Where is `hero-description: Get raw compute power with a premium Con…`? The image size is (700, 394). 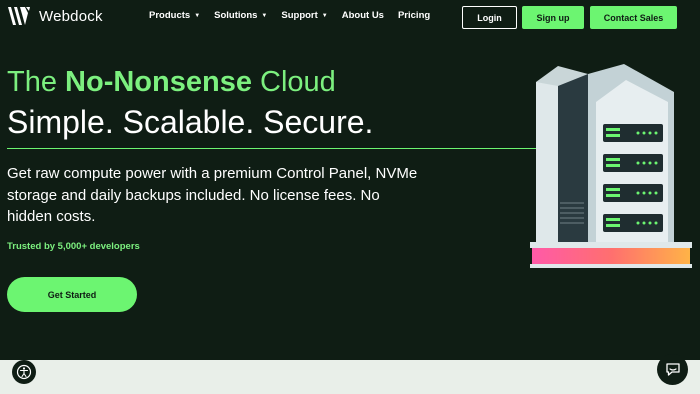 hero-description: Get raw compute power with a premium Con… is located at coordinates (212, 195).